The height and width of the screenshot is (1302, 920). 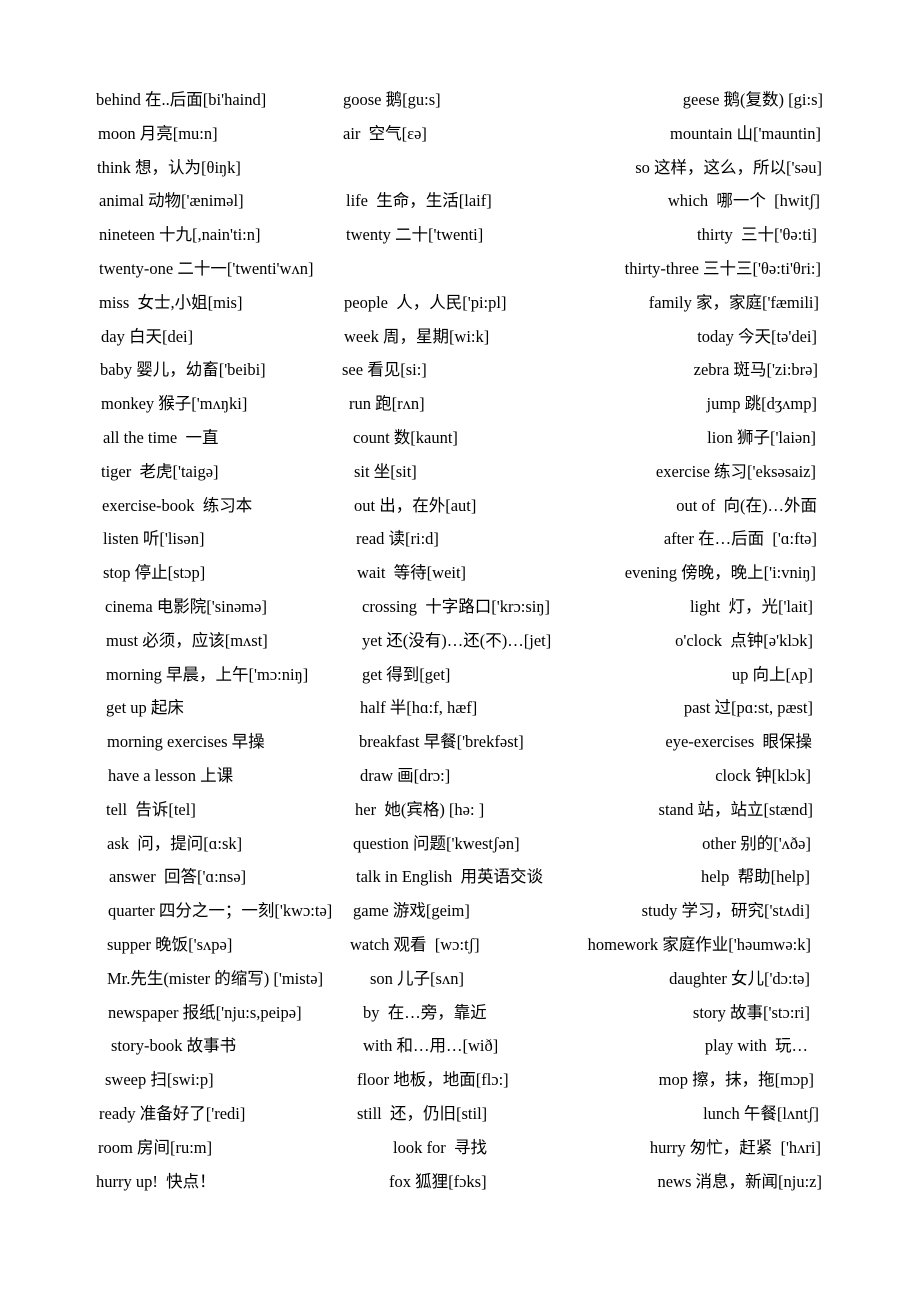 I want to click on vocab-entry-col1: twenty-one 二十一['twenti'wʌn], so click(x=206, y=268).